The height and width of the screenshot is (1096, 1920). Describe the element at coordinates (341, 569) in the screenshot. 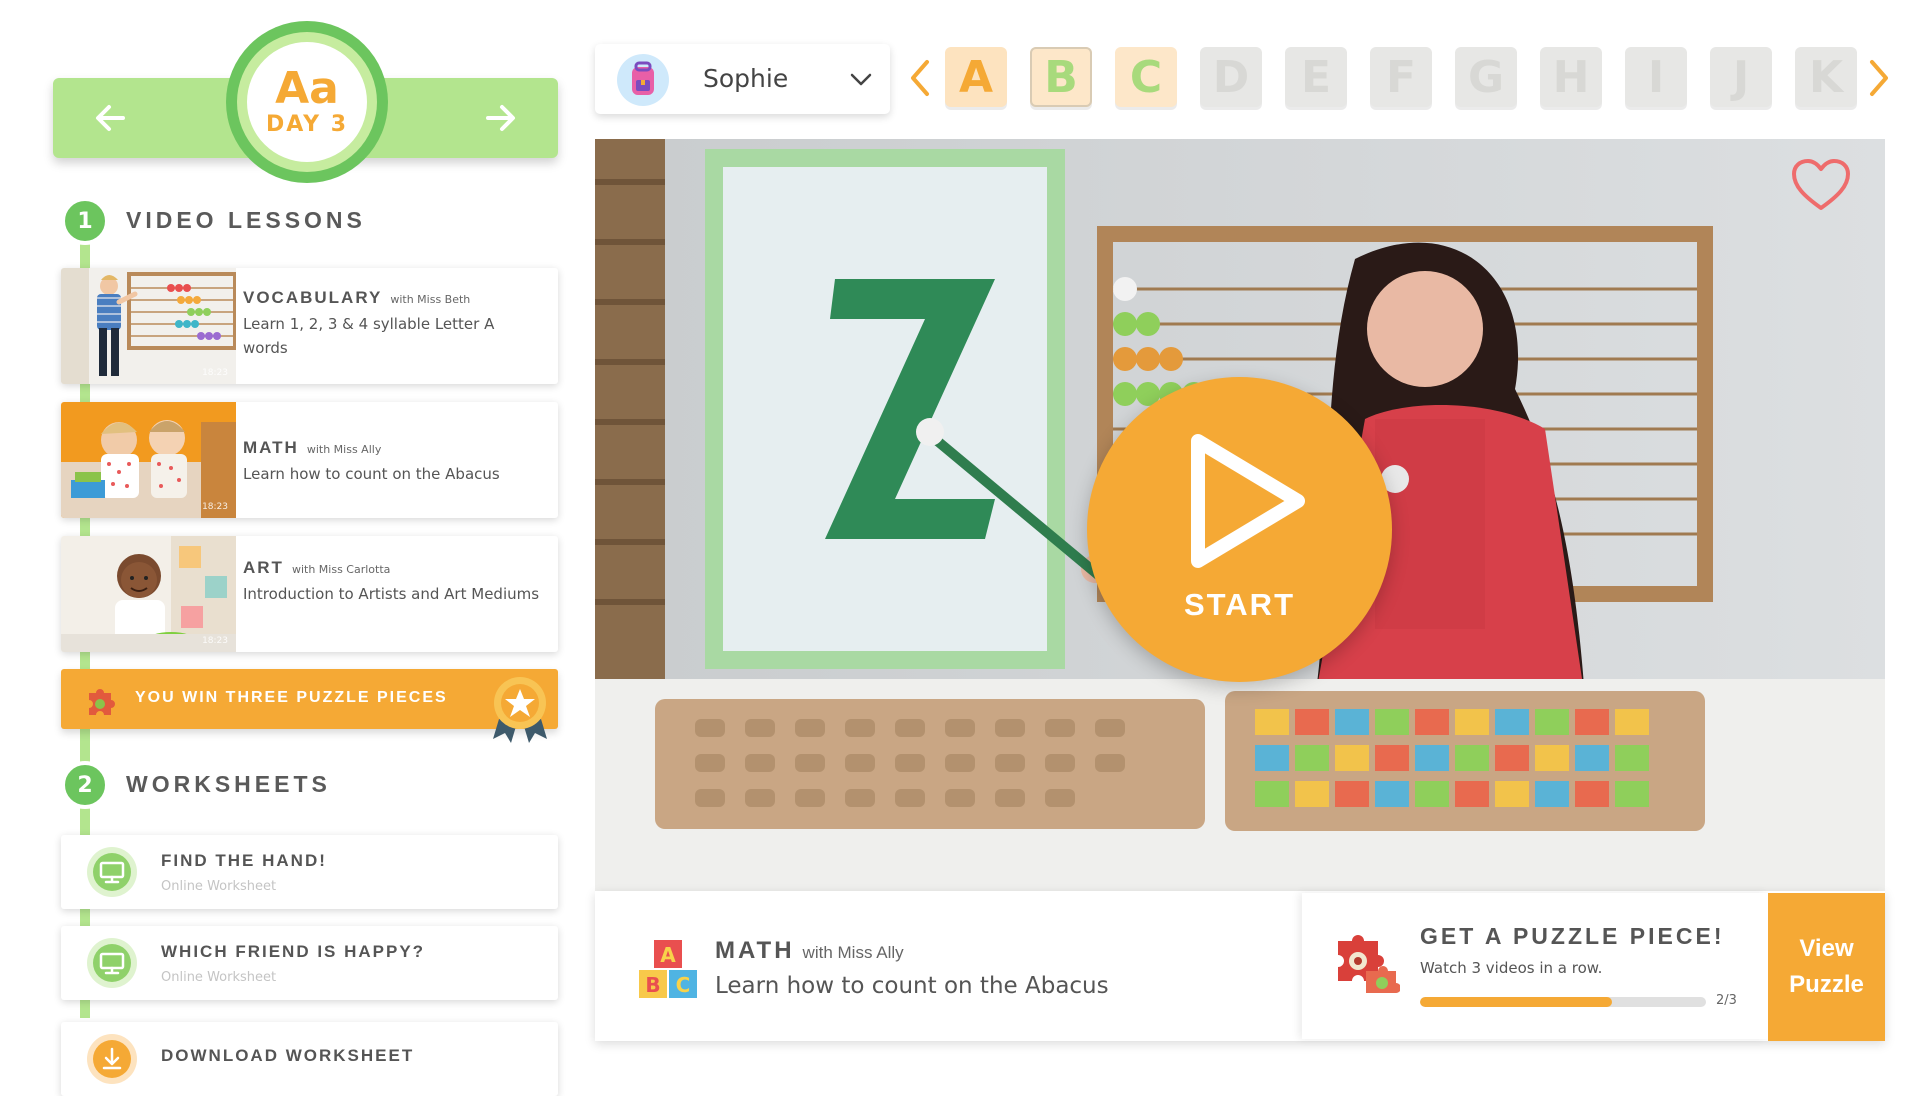

I see `lesson-teacher: with Miss Carlotta` at that location.